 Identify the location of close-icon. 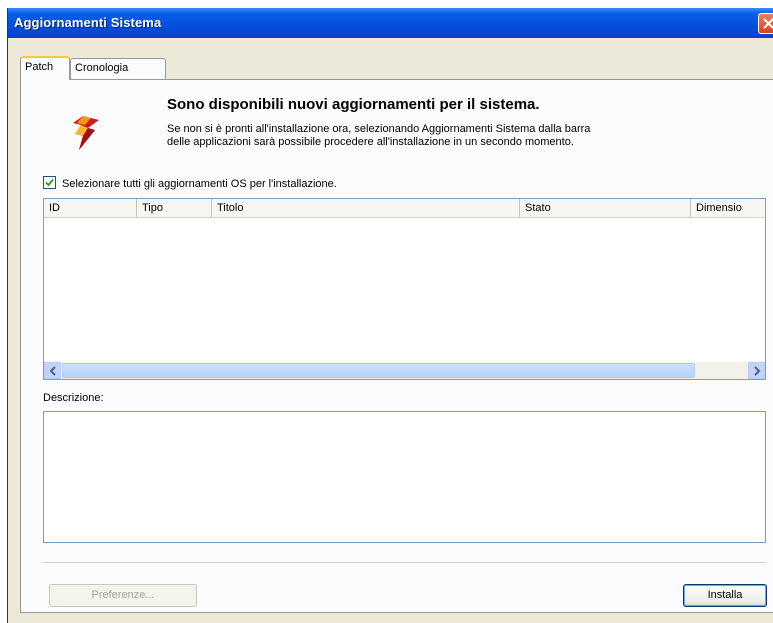
(768, 23).